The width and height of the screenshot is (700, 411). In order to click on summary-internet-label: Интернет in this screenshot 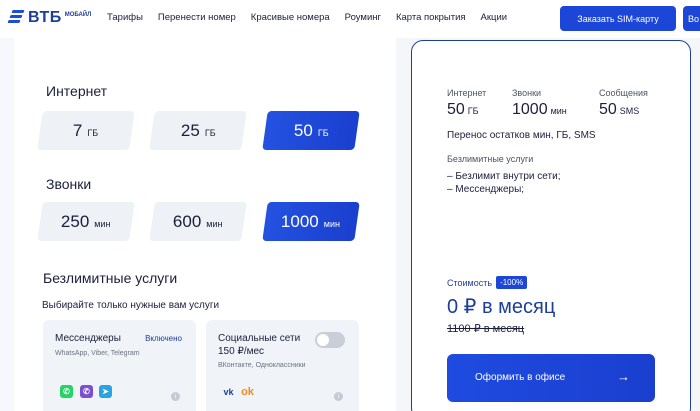, I will do `click(467, 93)`.